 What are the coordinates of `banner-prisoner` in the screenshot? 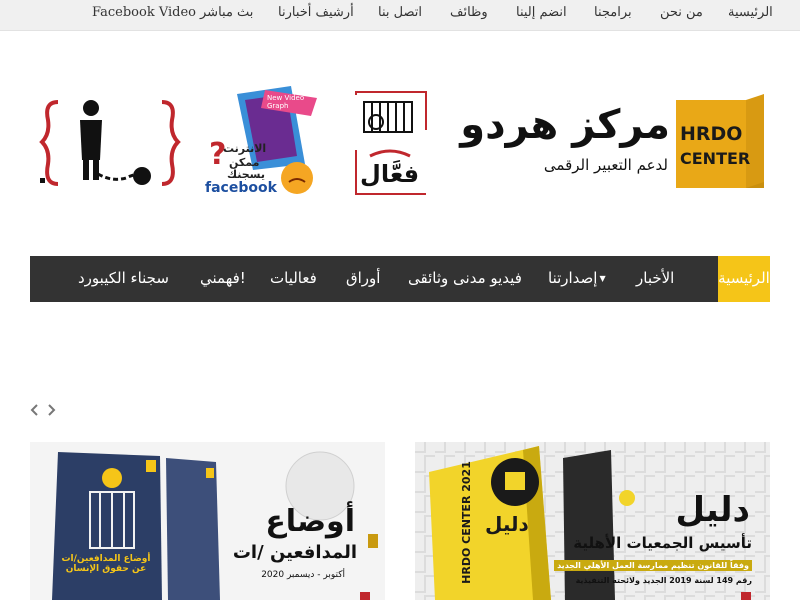 It's located at (111, 144).